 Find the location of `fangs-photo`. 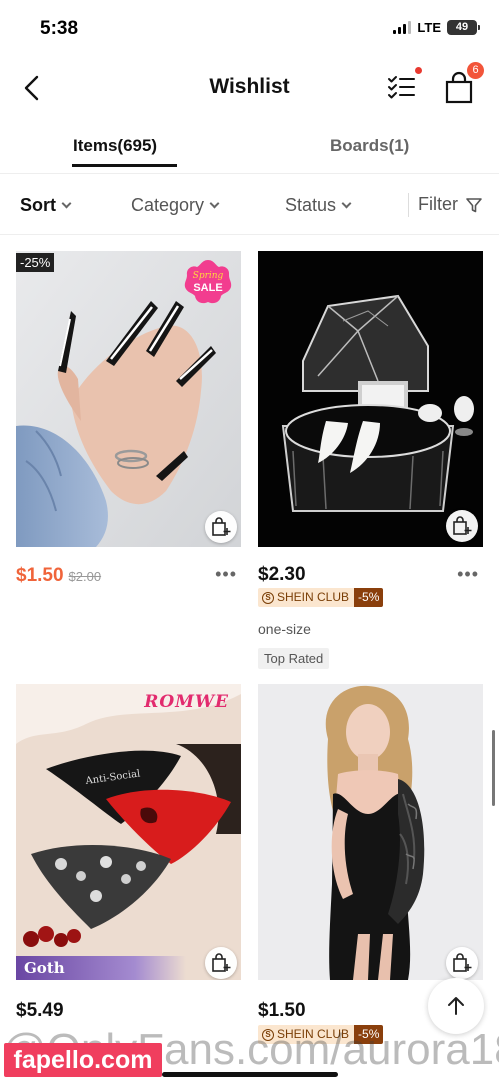

fangs-photo is located at coordinates (370, 399).